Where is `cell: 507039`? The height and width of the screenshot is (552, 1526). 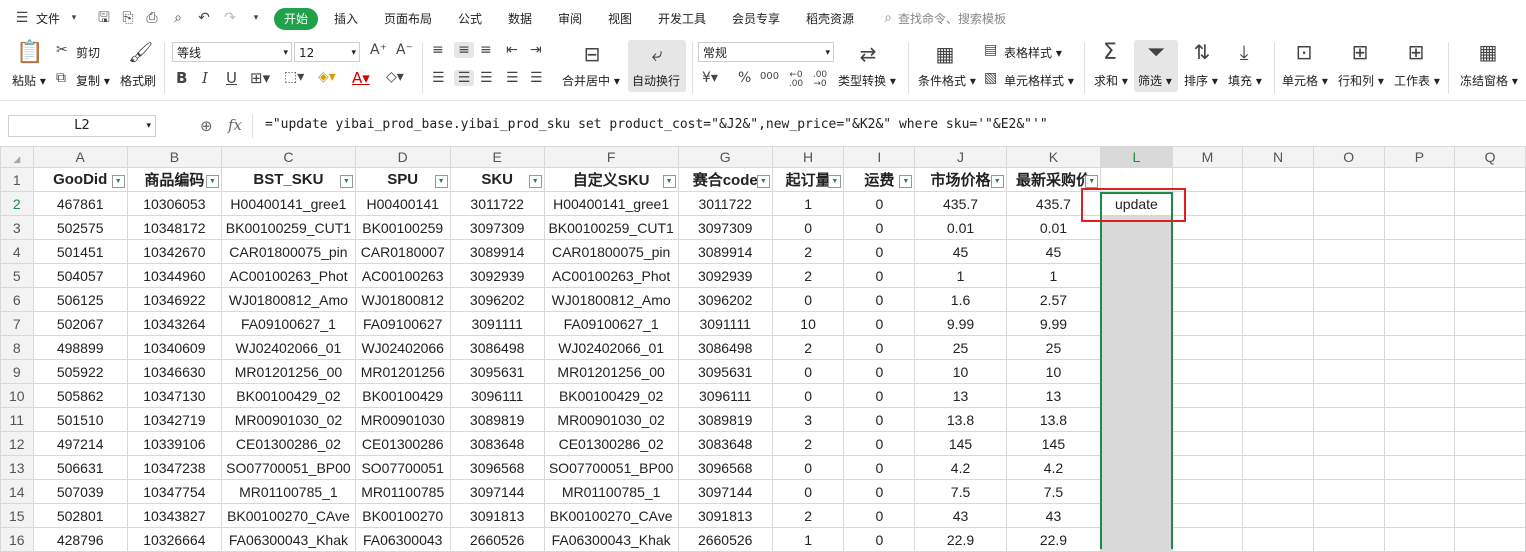
cell: 507039 is located at coordinates (80, 491).